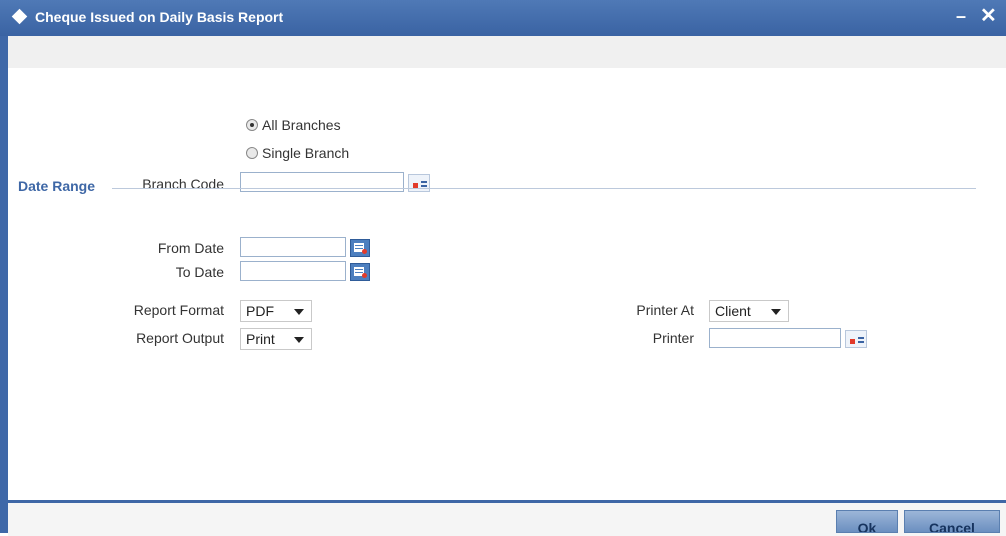 This screenshot has height=536, width=1006. Describe the element at coordinates (419, 183) in the screenshot. I see `branch-code-lov-icon` at that location.